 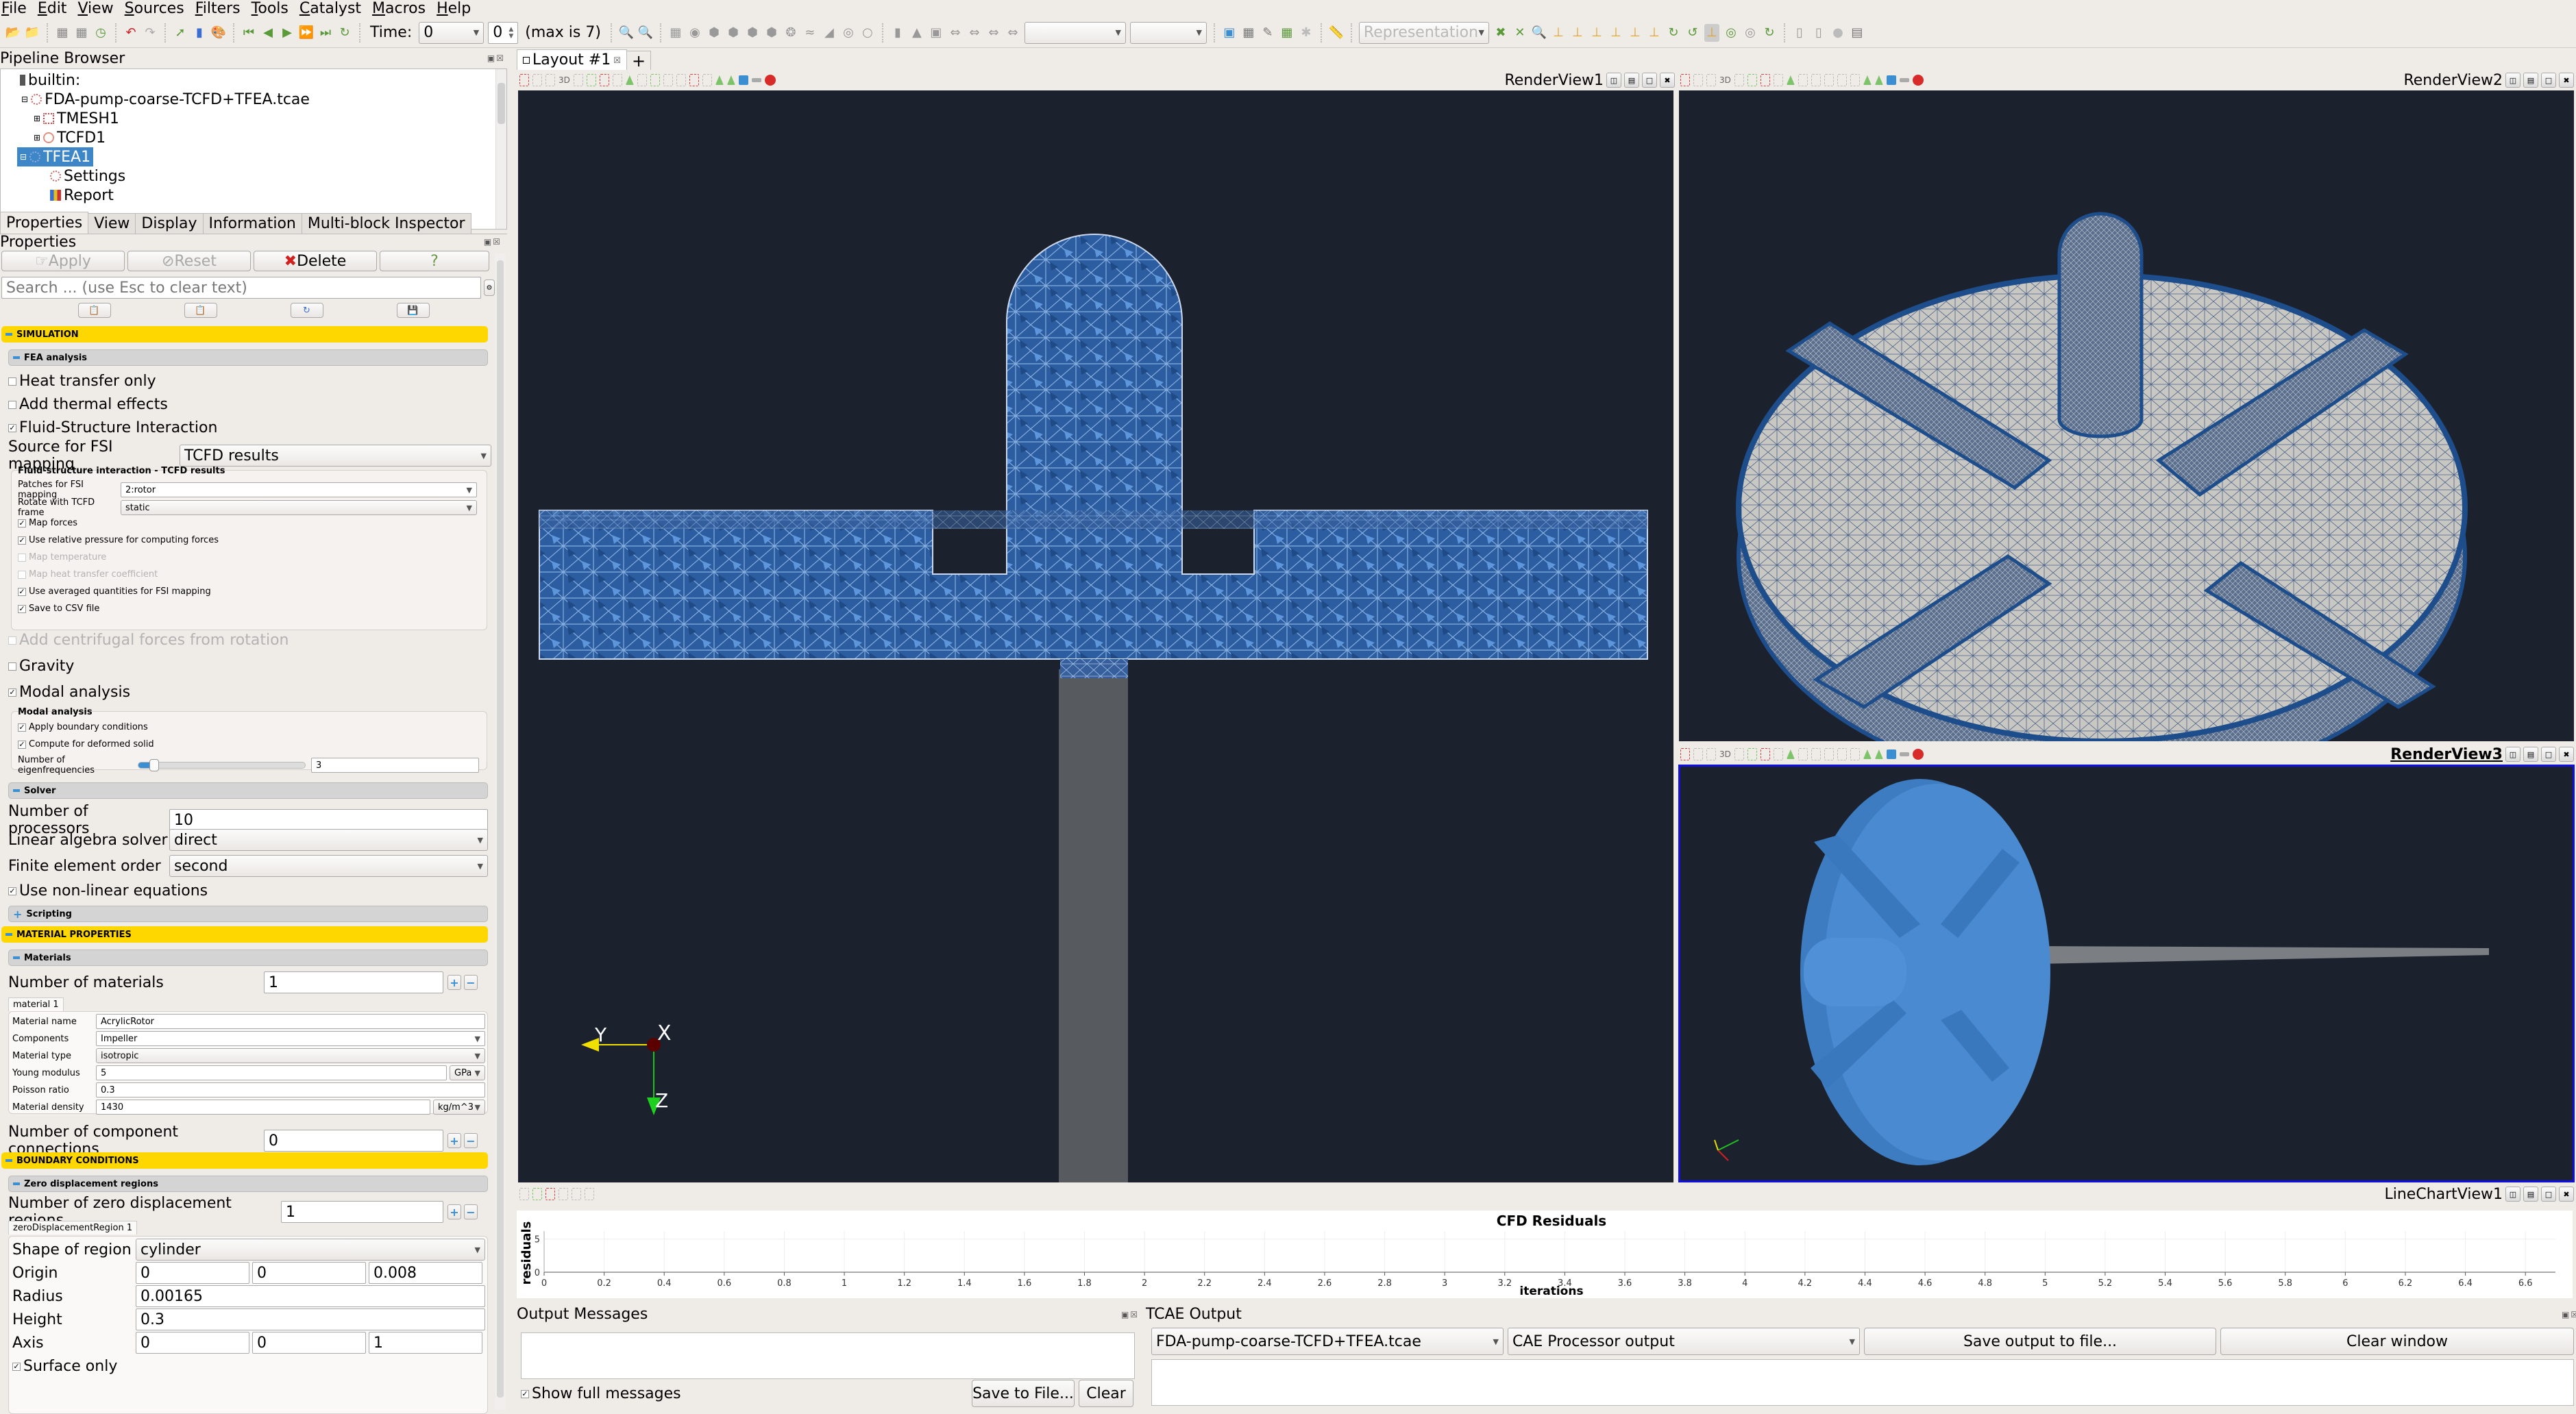 I want to click on edit-color-map-icon: ▯, so click(x=1800, y=33).